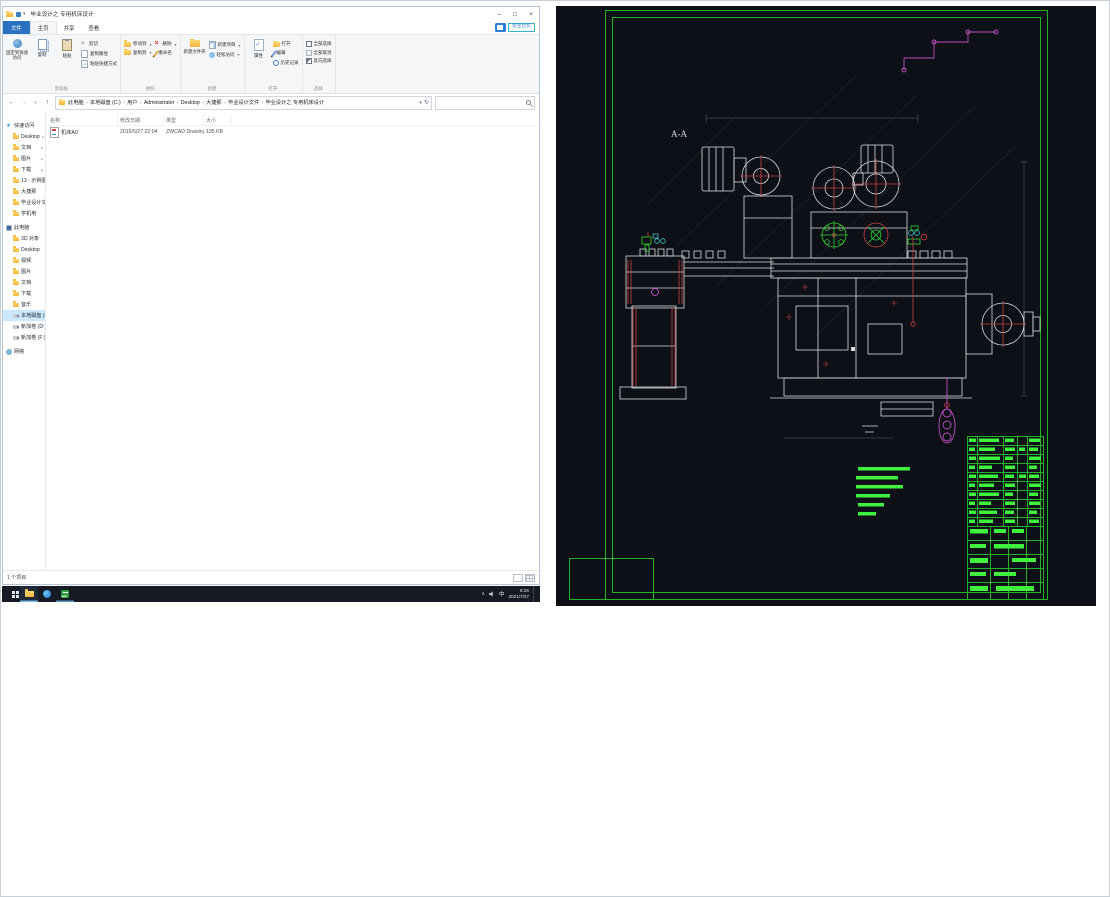  I want to click on ribbon-tab: 查看, so click(93, 27).